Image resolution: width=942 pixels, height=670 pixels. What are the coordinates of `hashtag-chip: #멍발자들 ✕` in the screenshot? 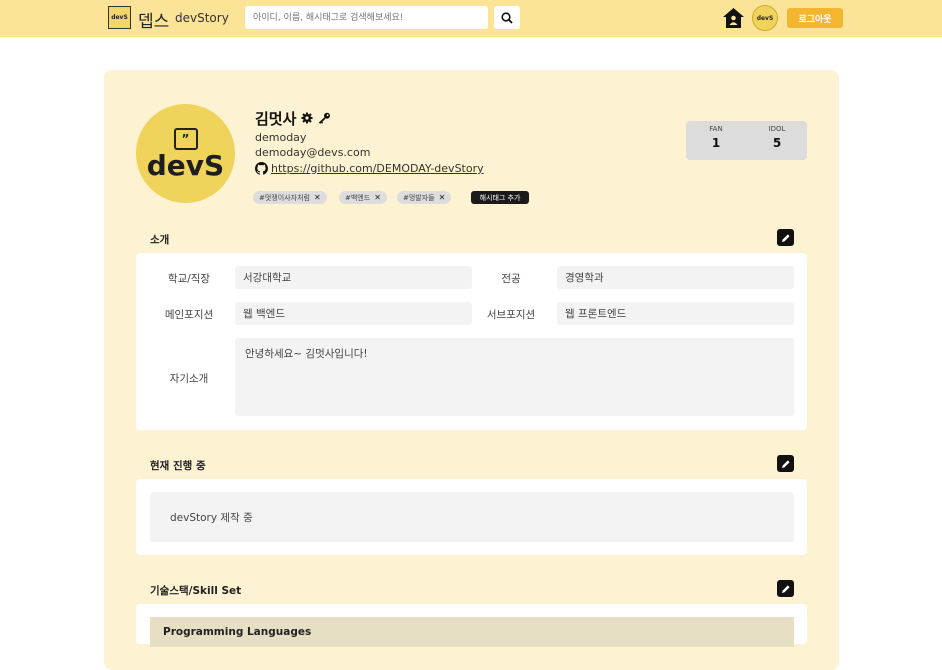 It's located at (424, 197).